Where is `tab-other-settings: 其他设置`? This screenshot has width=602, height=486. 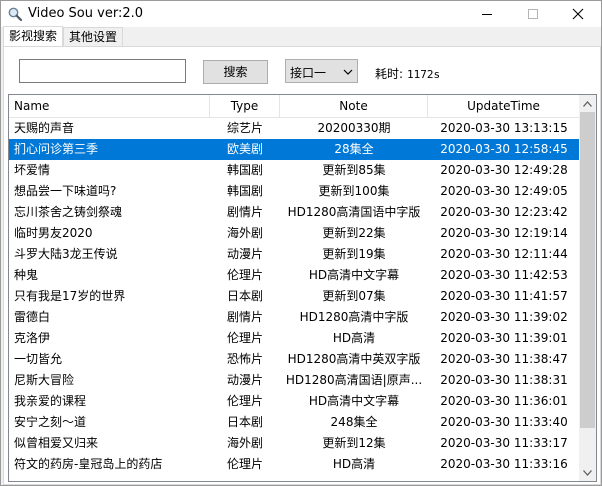
tab-other-settings: 其他设置 is located at coordinates (93, 36).